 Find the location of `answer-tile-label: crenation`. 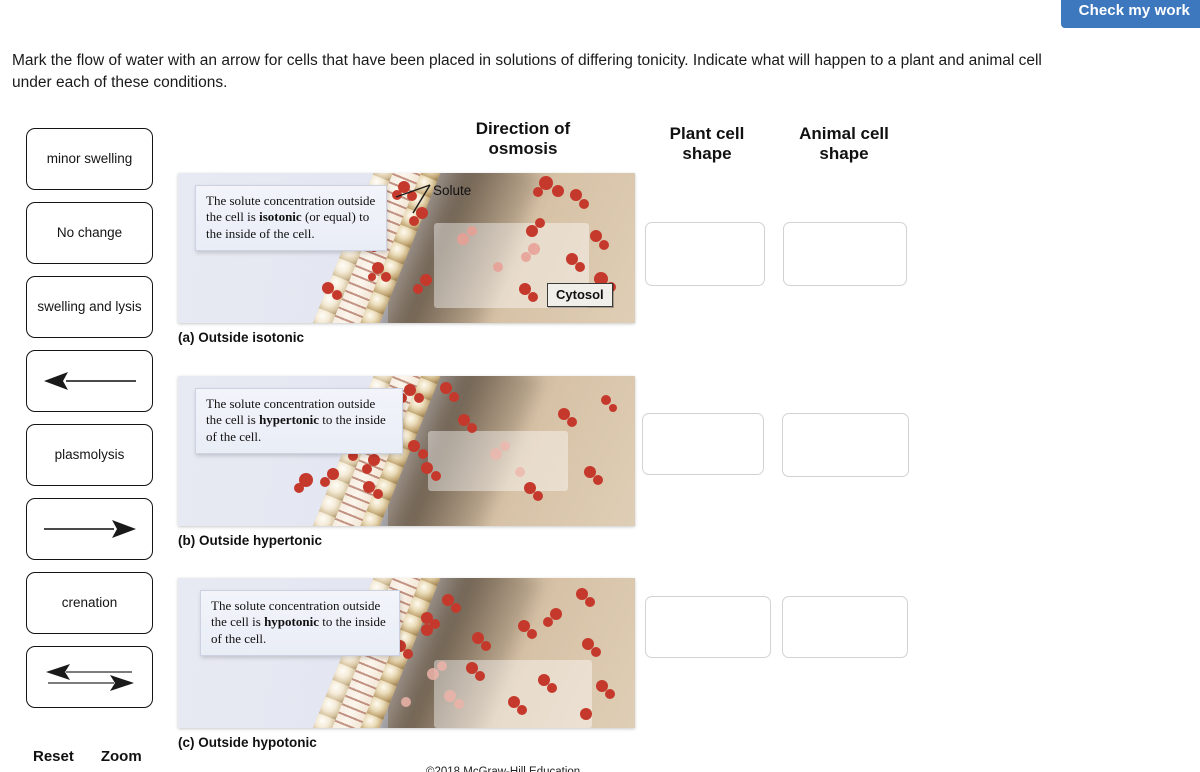

answer-tile-label: crenation is located at coordinates (89, 602).